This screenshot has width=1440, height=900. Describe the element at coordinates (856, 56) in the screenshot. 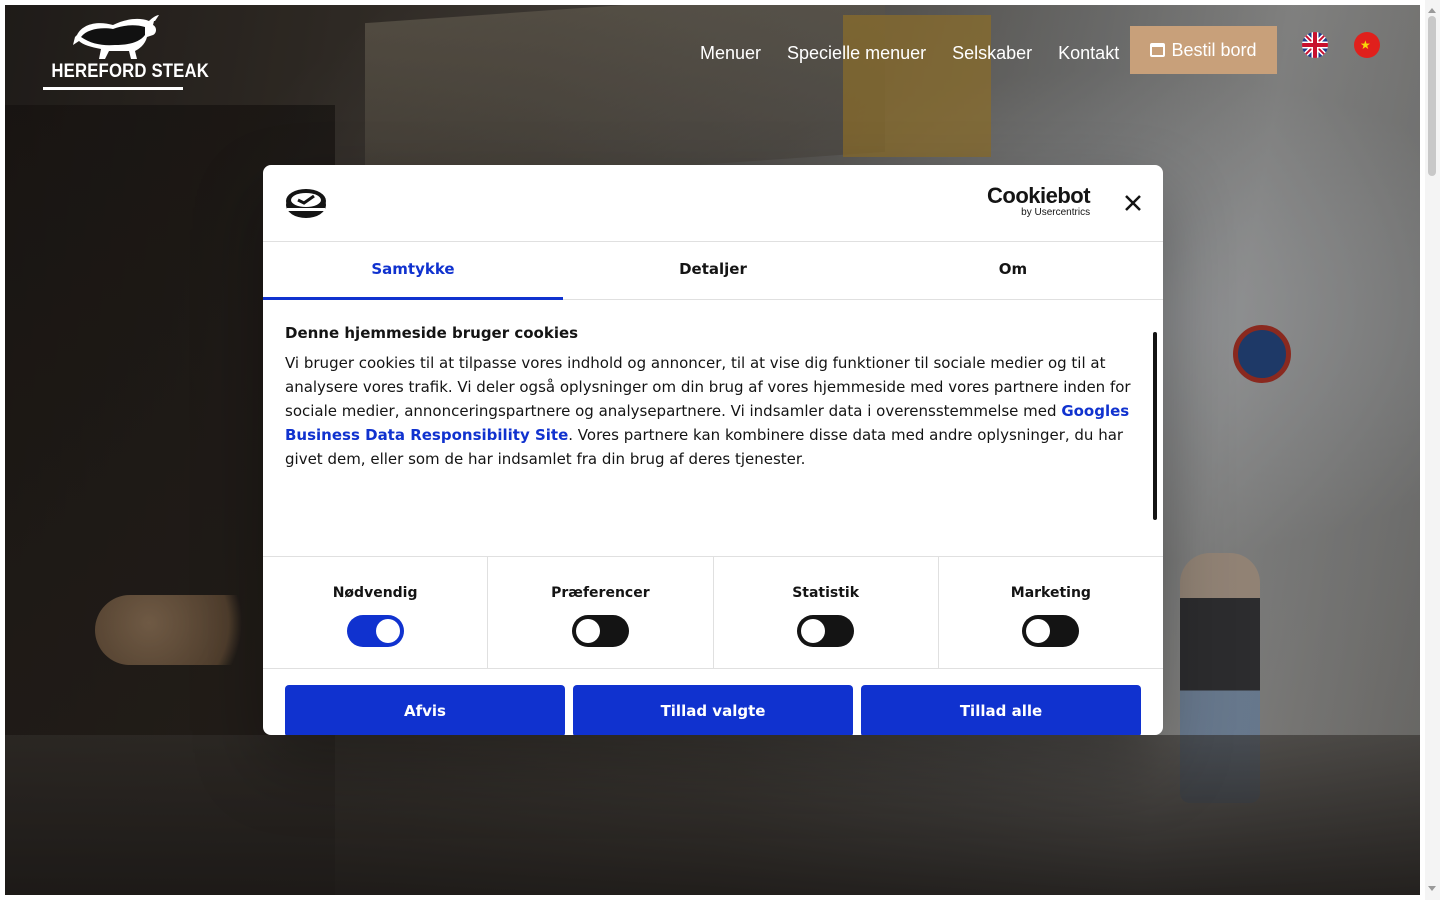

I see `nav-specielle-menuer: Specielle menuer` at that location.